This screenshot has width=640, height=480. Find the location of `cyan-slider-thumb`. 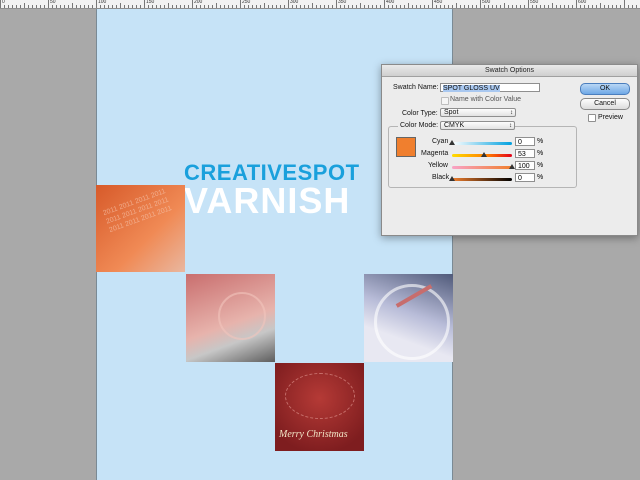

cyan-slider-thumb is located at coordinates (452, 142).